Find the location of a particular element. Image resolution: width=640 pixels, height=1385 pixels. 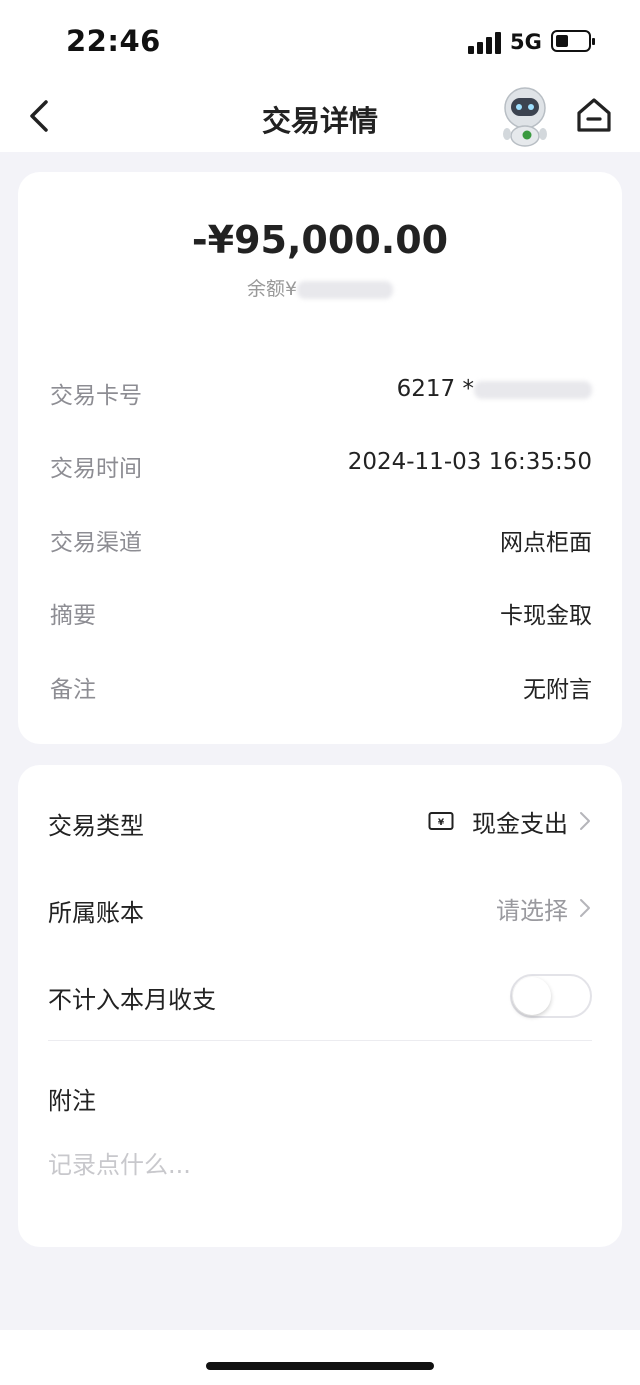

balance-redacted is located at coordinates (345, 289).